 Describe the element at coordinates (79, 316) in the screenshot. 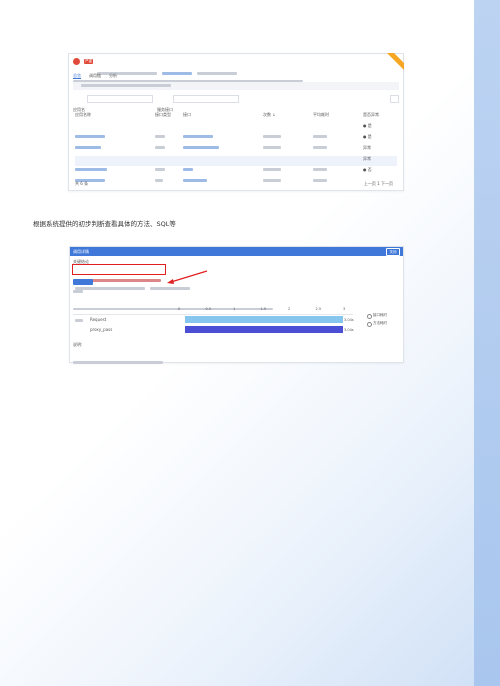

I see `row-header` at that location.